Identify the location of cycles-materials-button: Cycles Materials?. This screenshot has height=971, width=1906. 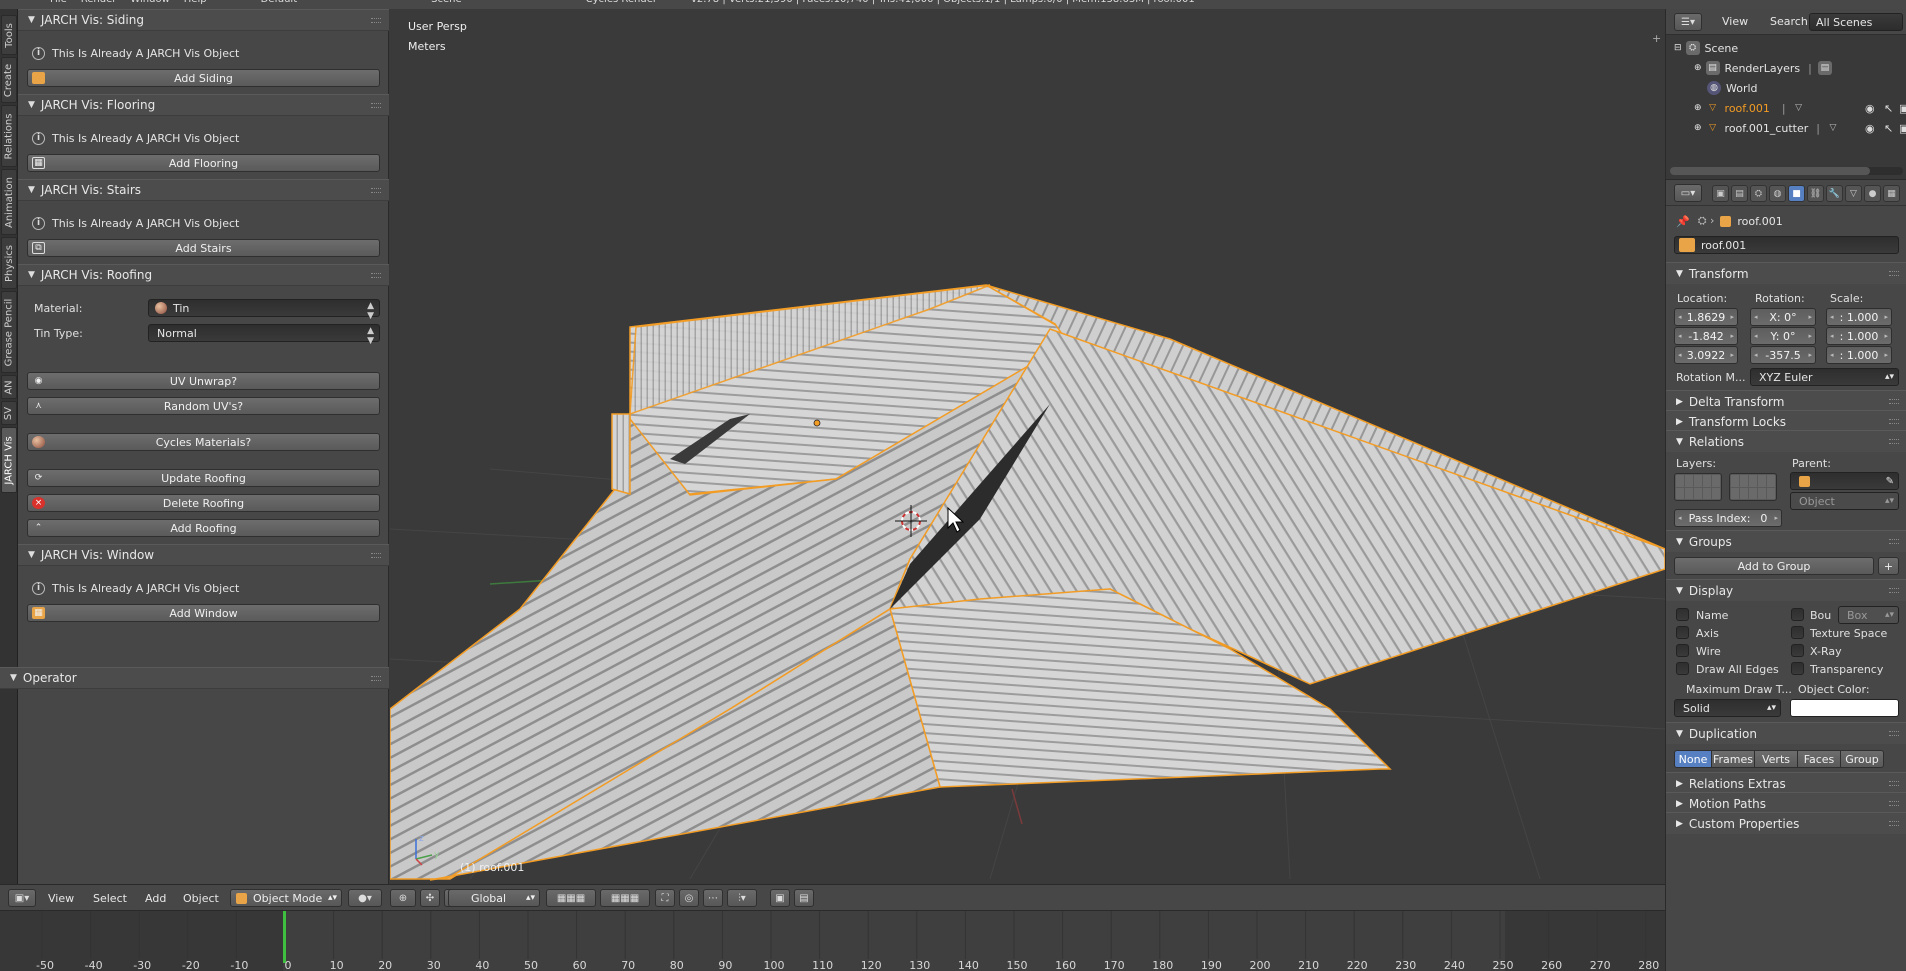
(203, 442).